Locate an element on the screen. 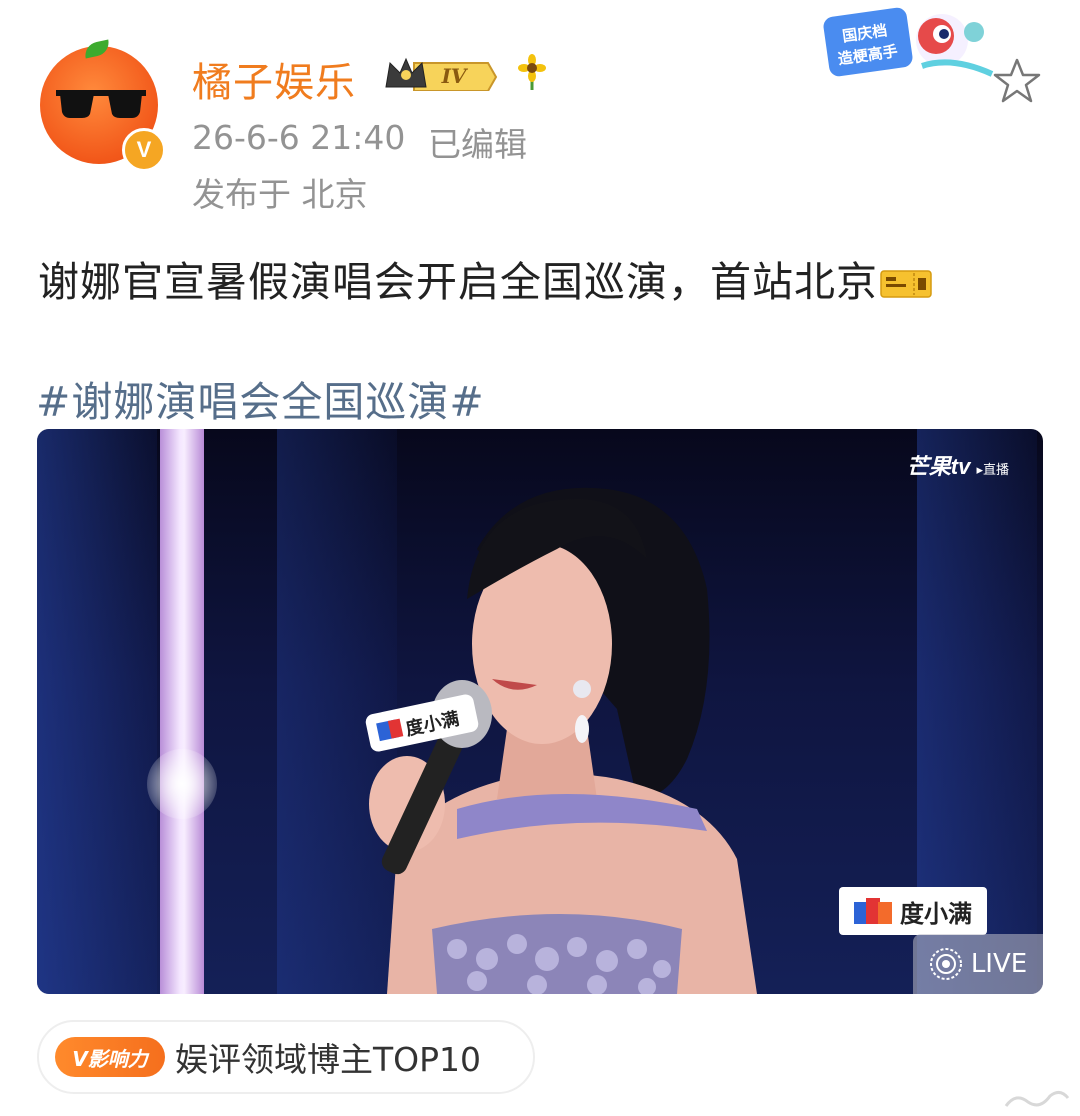 The width and height of the screenshot is (1080, 1116). leaf-icon is located at coordinates (97, 49).